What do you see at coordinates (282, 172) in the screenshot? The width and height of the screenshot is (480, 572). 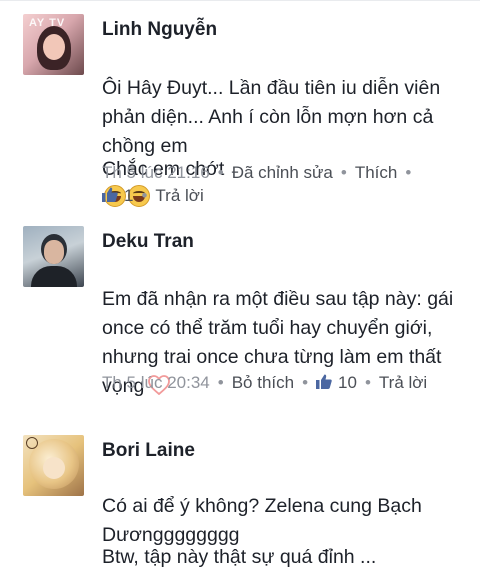 I see `edited-link: Đã chỉnh sửa` at bounding box center [282, 172].